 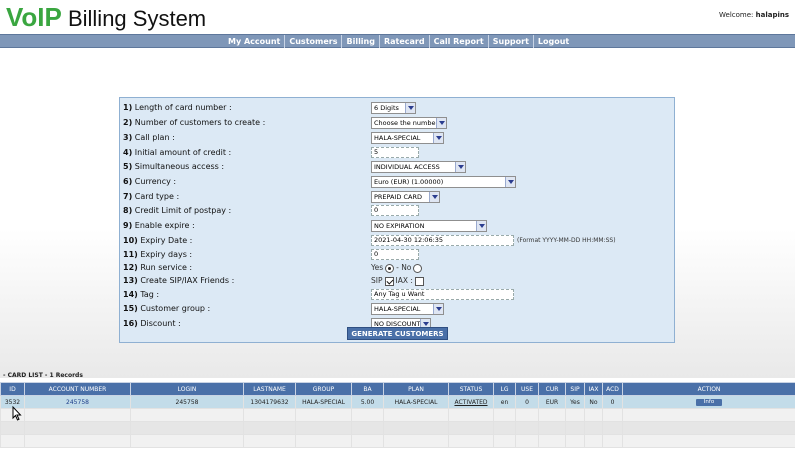 I want to click on cell-lg: en, so click(x=504, y=402).